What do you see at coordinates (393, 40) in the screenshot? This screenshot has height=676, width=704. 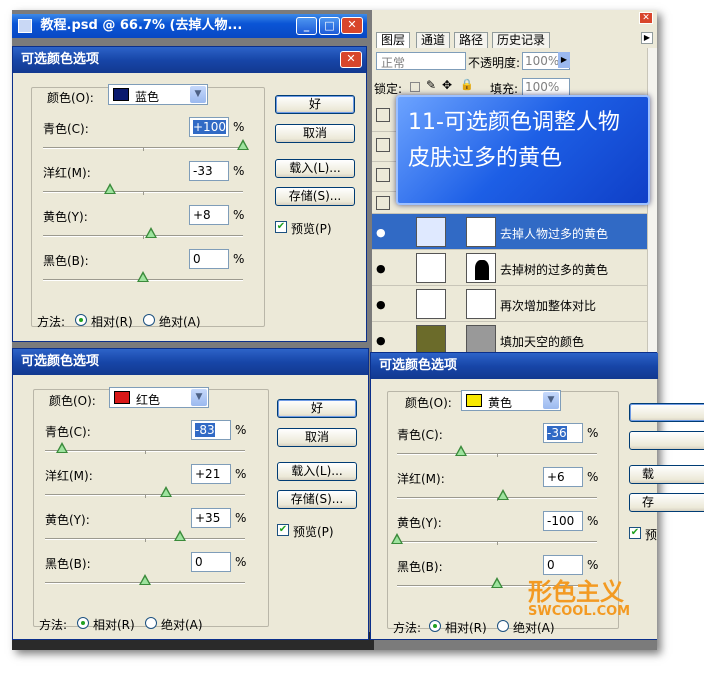 I see `tab-layers: 图层` at bounding box center [393, 40].